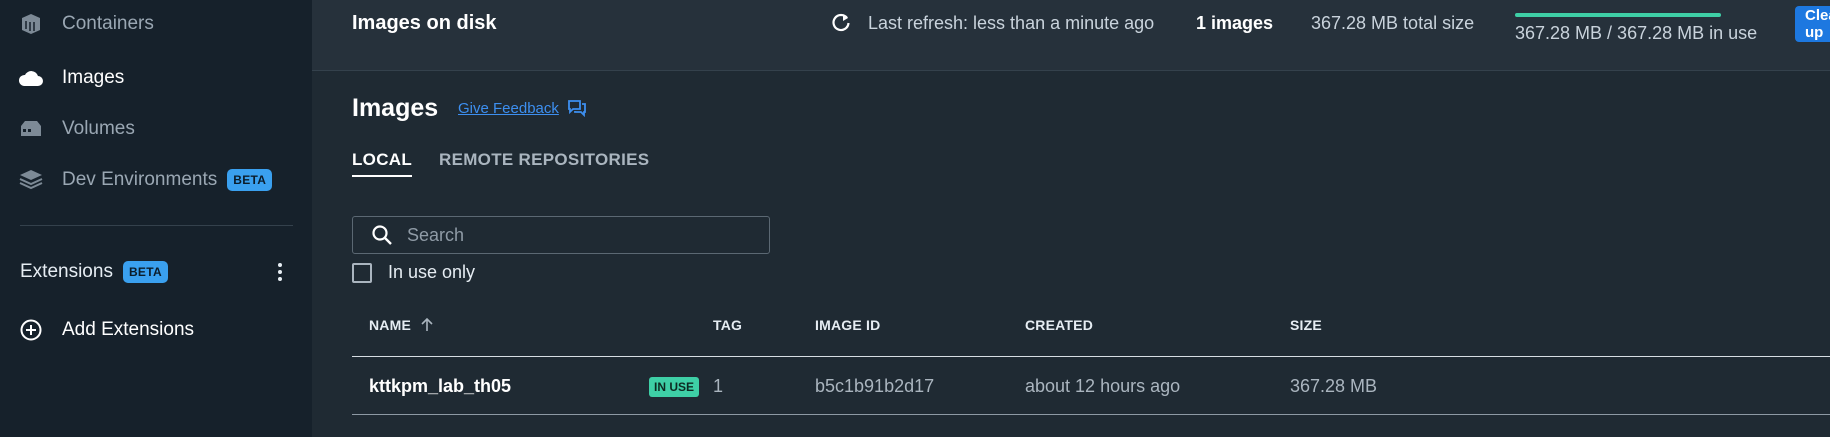  What do you see at coordinates (875, 386) in the screenshot?
I see `image-id: b5c1b91b2d17` at bounding box center [875, 386].